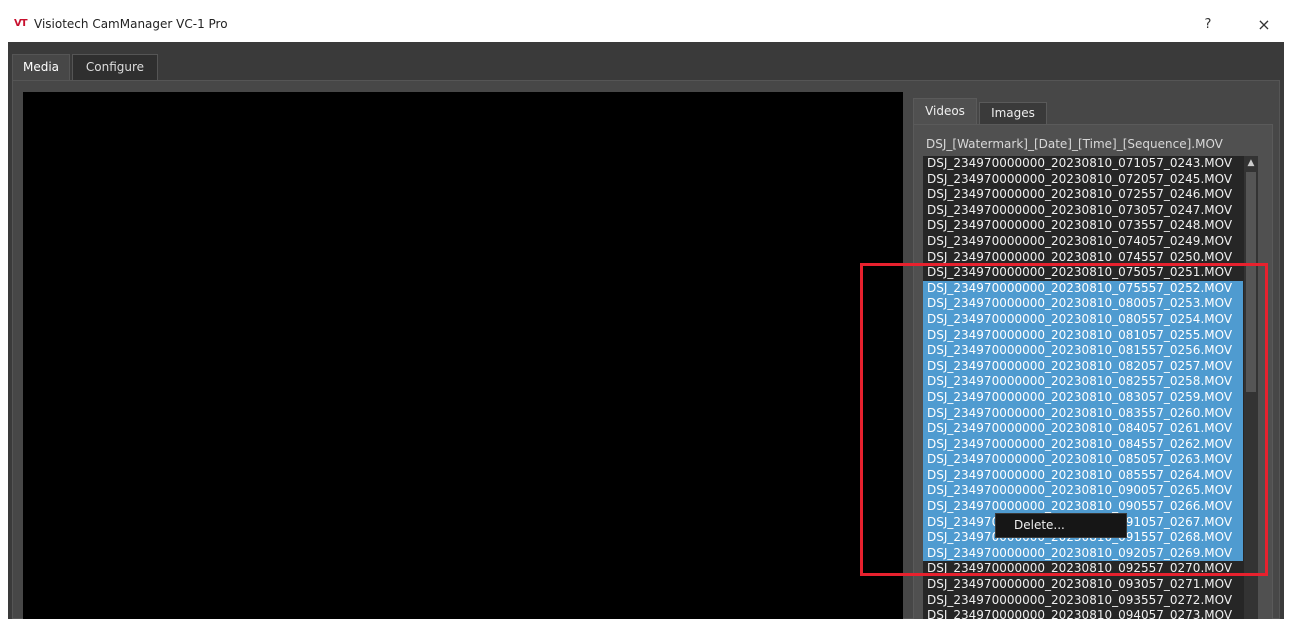 This screenshot has width=1291, height=619. I want to click on scroll-up-icon: ▲, so click(1251, 163).